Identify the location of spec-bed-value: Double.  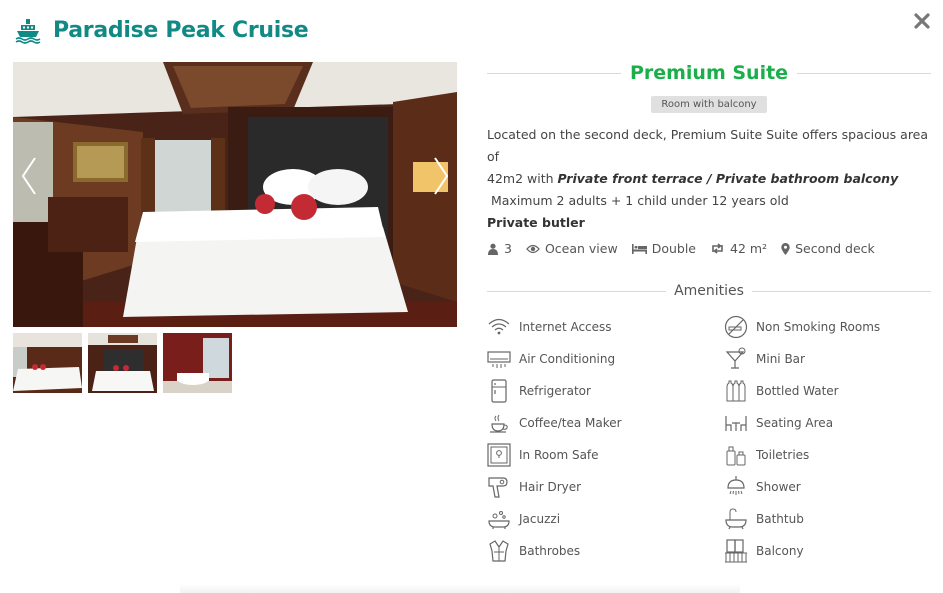
(673, 248).